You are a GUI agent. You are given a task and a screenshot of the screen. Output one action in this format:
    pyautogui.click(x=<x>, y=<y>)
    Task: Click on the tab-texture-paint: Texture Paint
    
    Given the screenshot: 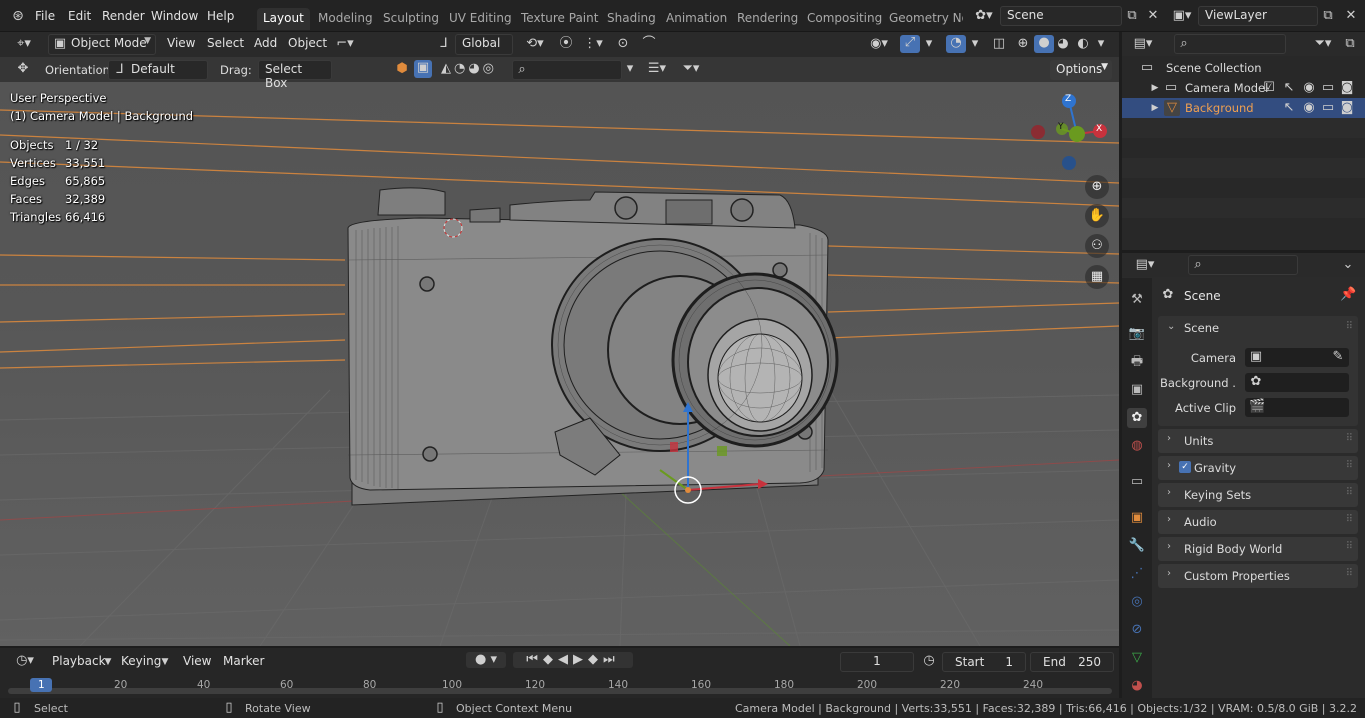 What is the action you would take?
    pyautogui.click(x=559, y=19)
    